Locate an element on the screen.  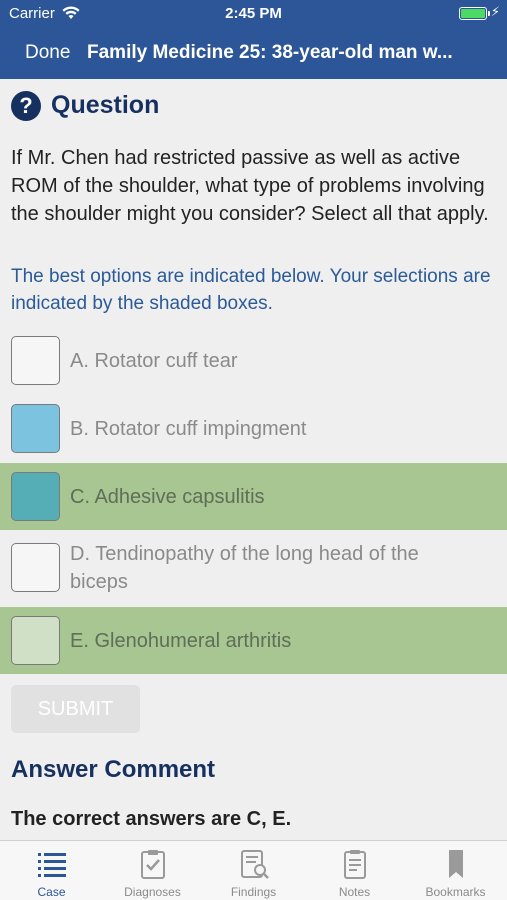
option-c: C. Adhesive capsulitis is located at coordinates (253, 496).